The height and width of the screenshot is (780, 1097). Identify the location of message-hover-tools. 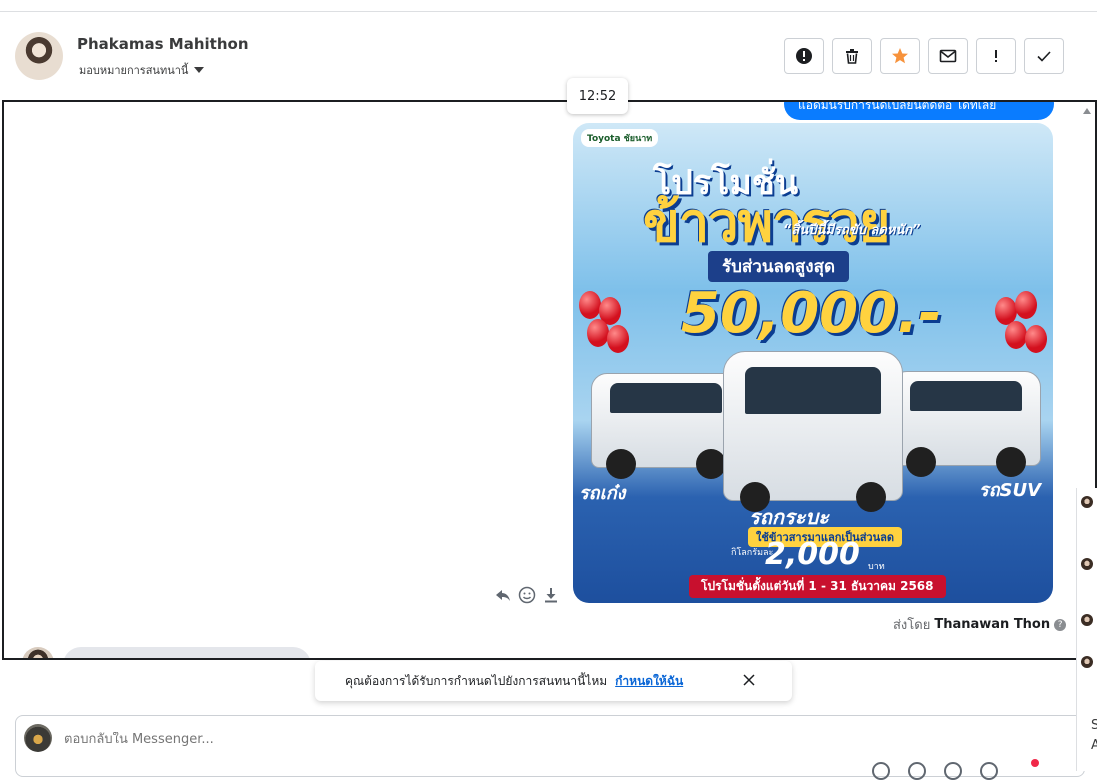
(527, 595).